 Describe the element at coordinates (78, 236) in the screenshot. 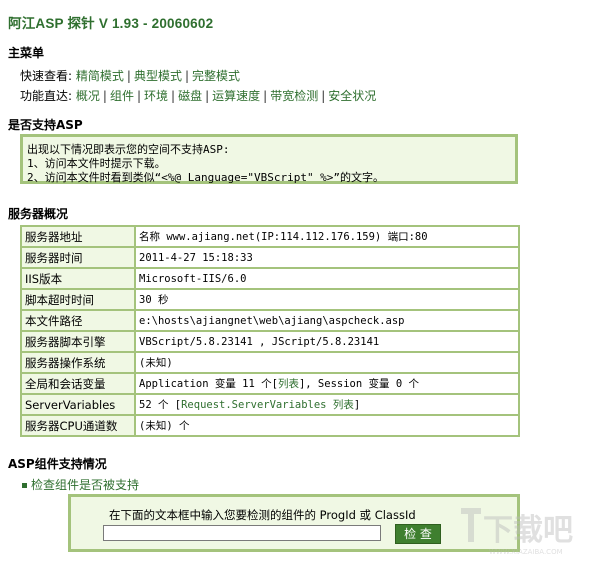

I see `server-info-key: 服务器地址` at that location.